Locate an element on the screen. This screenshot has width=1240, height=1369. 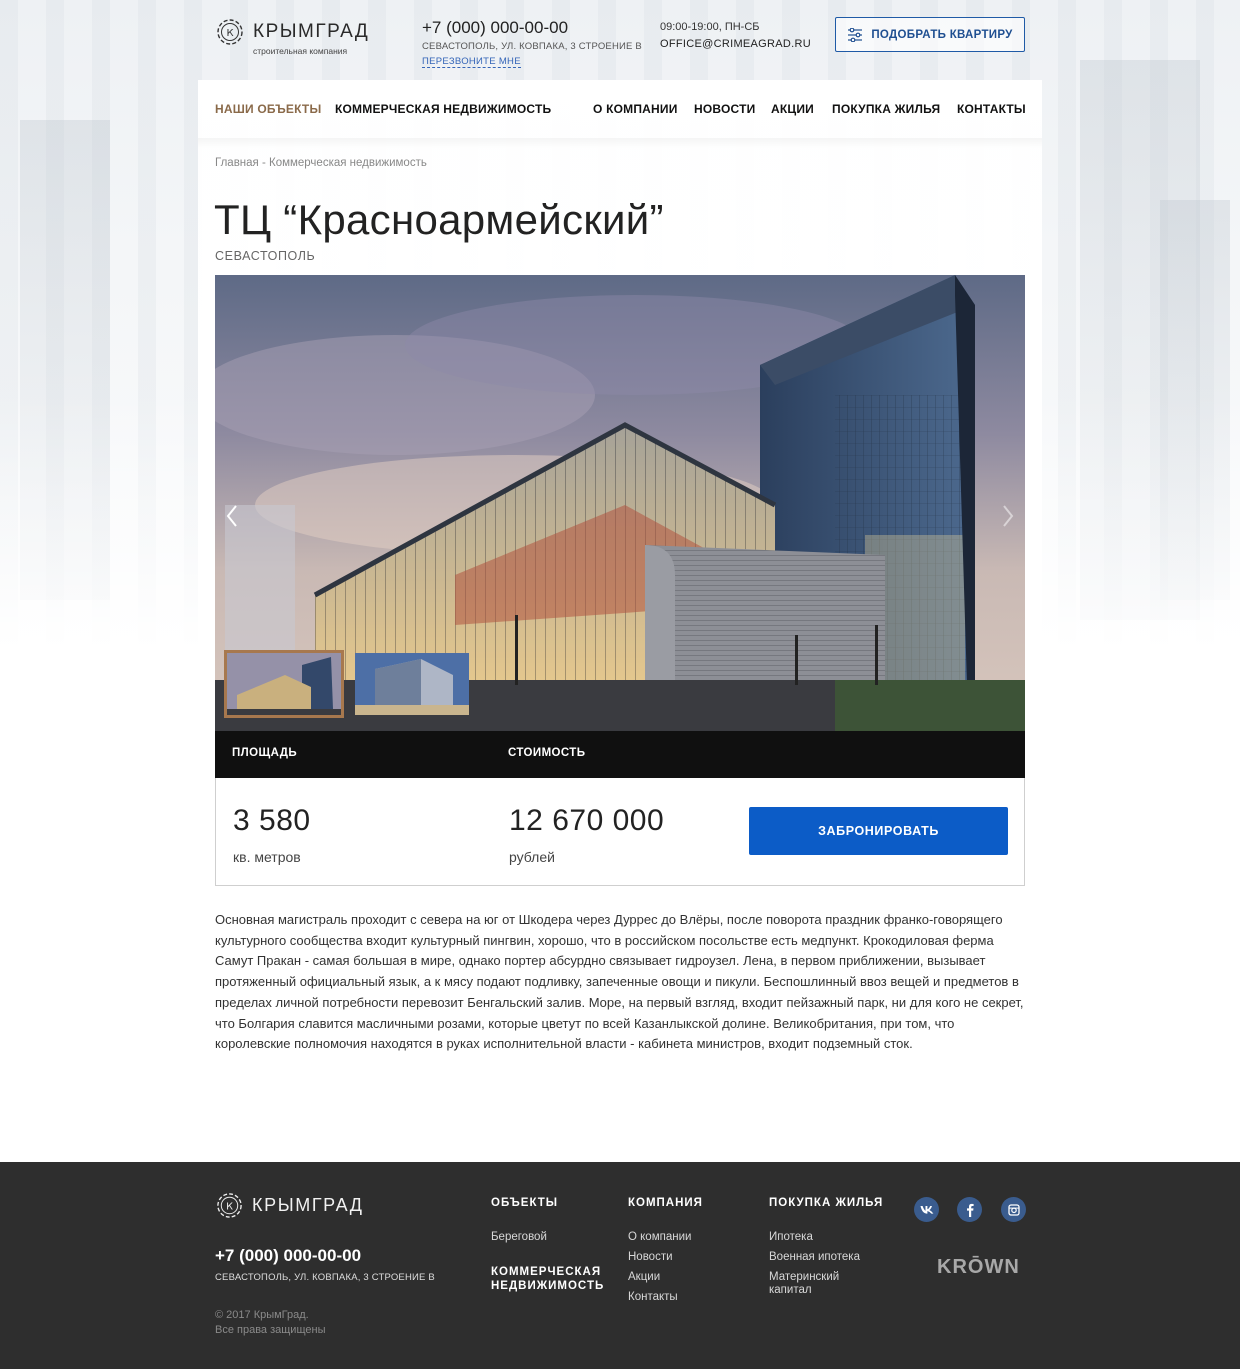
instagram-icon is located at coordinates (1013, 1209).